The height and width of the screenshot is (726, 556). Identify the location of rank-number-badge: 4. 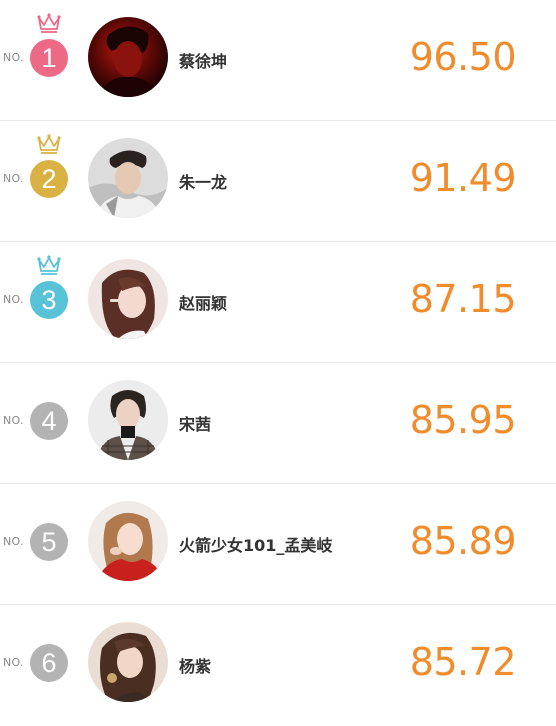
(49, 421).